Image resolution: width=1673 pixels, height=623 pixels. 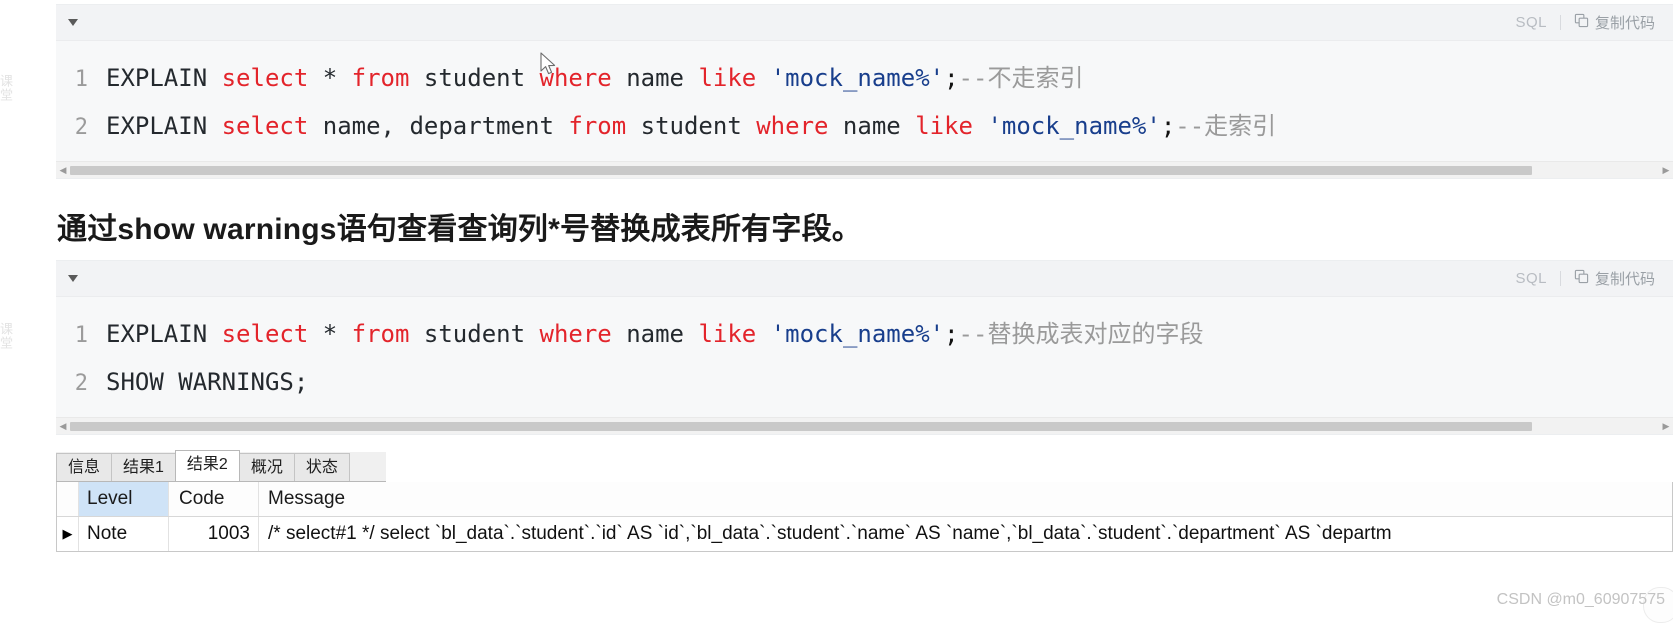 I want to click on grid-header-row: Level Code Message, so click(x=864, y=499).